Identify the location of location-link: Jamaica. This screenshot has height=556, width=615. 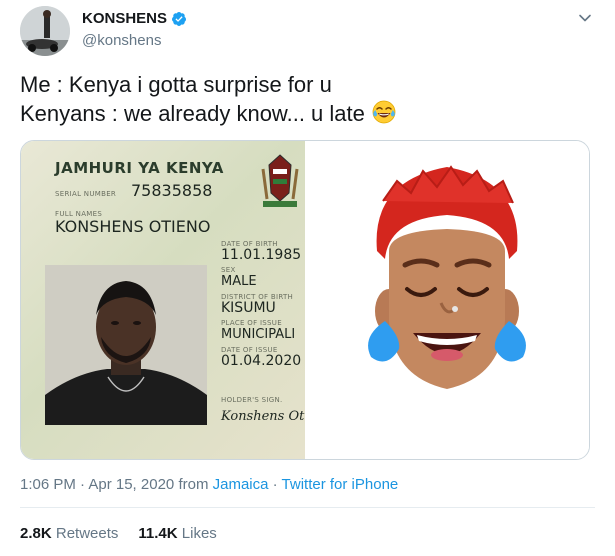
(241, 484).